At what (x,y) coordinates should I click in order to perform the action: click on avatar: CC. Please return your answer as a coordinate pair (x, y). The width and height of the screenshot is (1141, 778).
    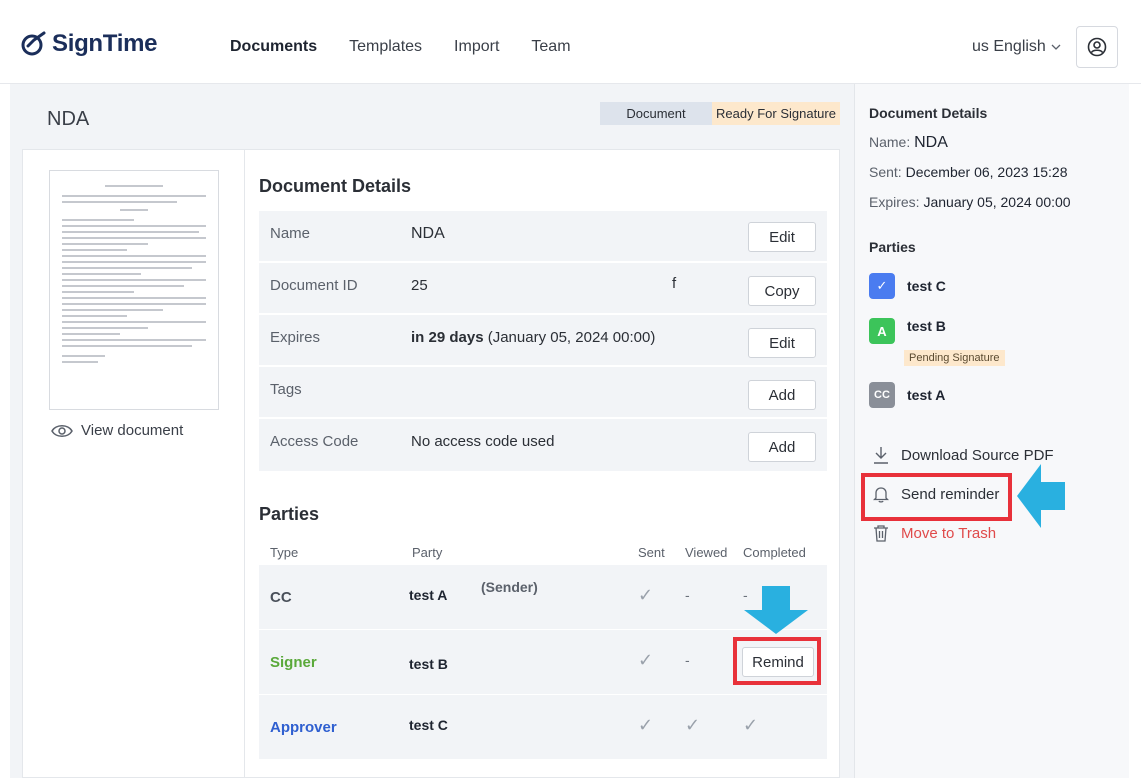
    Looking at the image, I should click on (882, 395).